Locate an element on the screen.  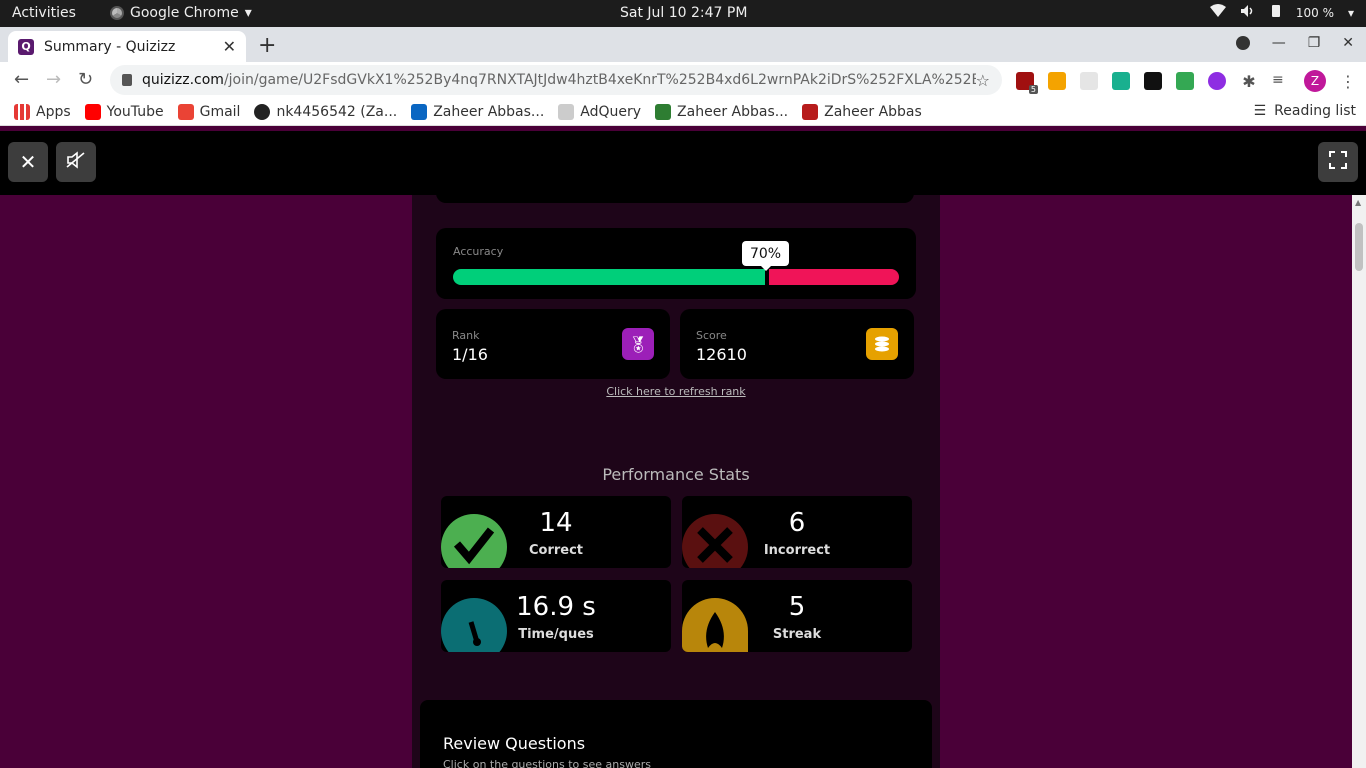
tab-summary-quizizz: Q Summary - Quizizz ✕ is located at coordinates (127, 46).